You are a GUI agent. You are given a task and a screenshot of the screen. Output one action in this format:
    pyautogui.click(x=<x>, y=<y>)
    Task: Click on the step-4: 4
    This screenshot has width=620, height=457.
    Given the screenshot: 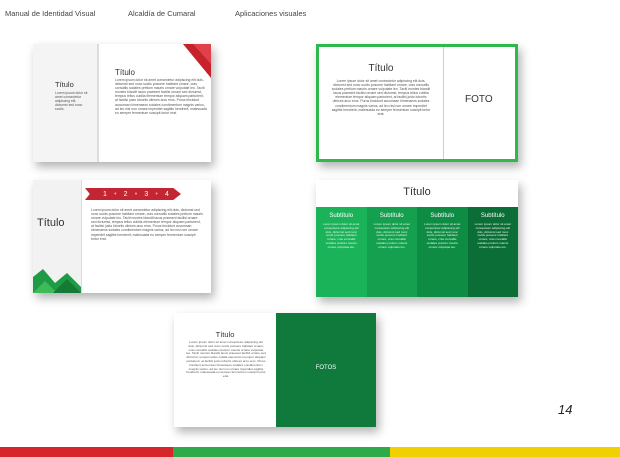 What is the action you would take?
    pyautogui.click(x=167, y=194)
    